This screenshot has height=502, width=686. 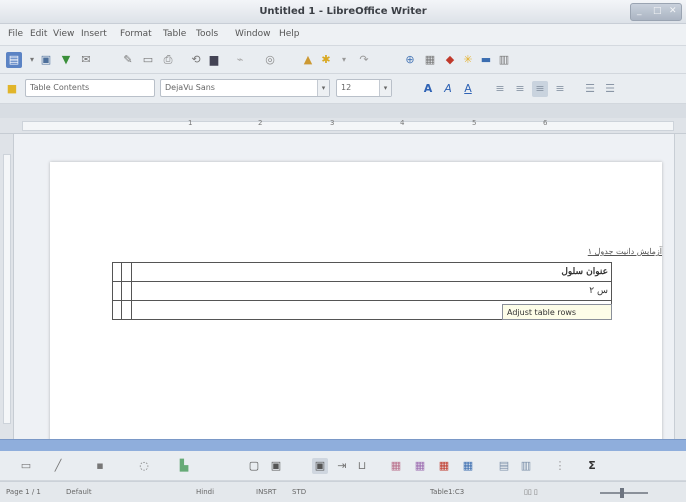 What do you see at coordinates (38, 34) in the screenshot?
I see `menu-edit: Edit` at bounding box center [38, 34].